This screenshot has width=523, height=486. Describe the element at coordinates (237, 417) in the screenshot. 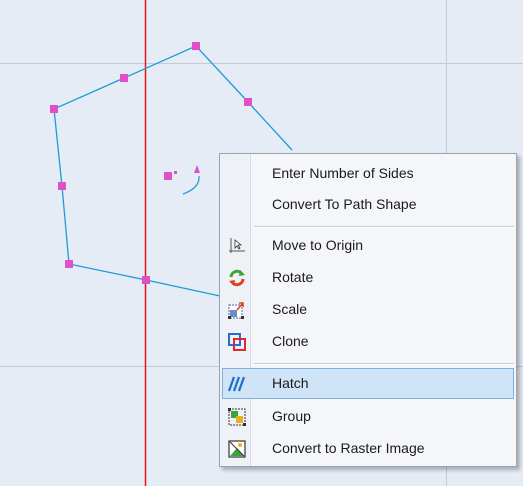

I see `group-icon` at that location.